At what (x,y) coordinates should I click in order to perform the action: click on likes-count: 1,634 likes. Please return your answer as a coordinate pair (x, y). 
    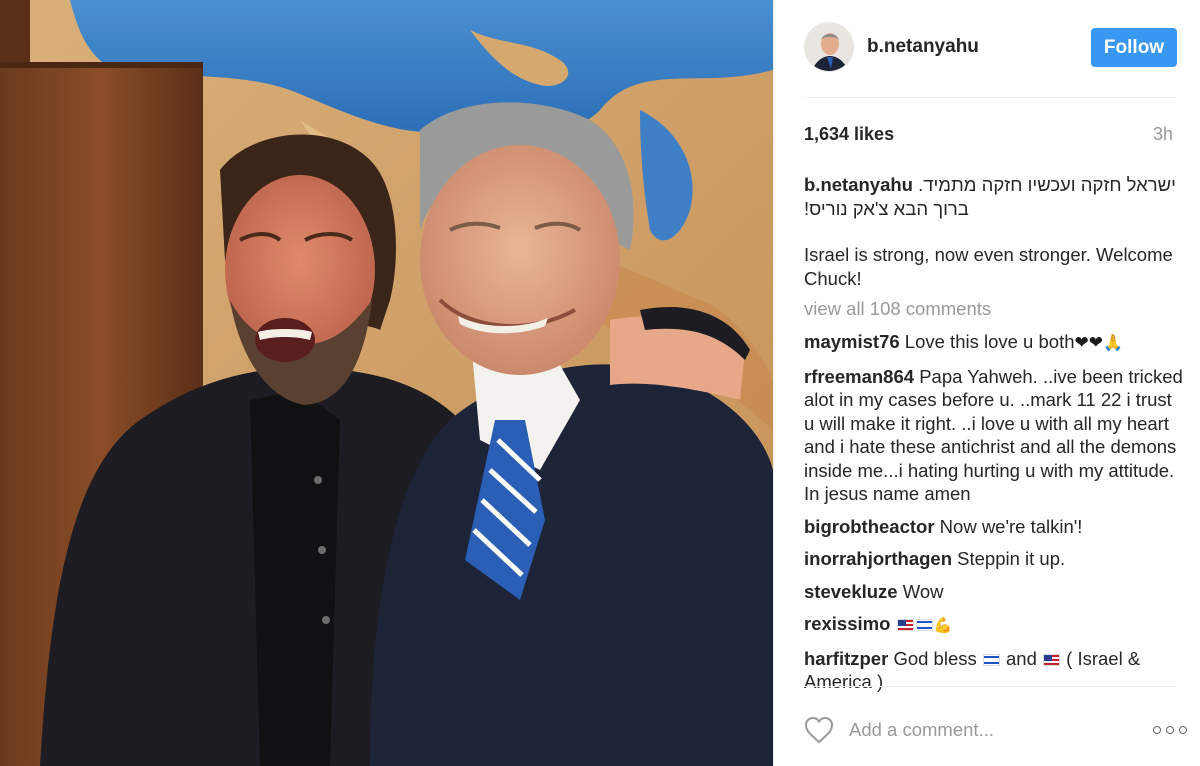
    Looking at the image, I should click on (849, 134).